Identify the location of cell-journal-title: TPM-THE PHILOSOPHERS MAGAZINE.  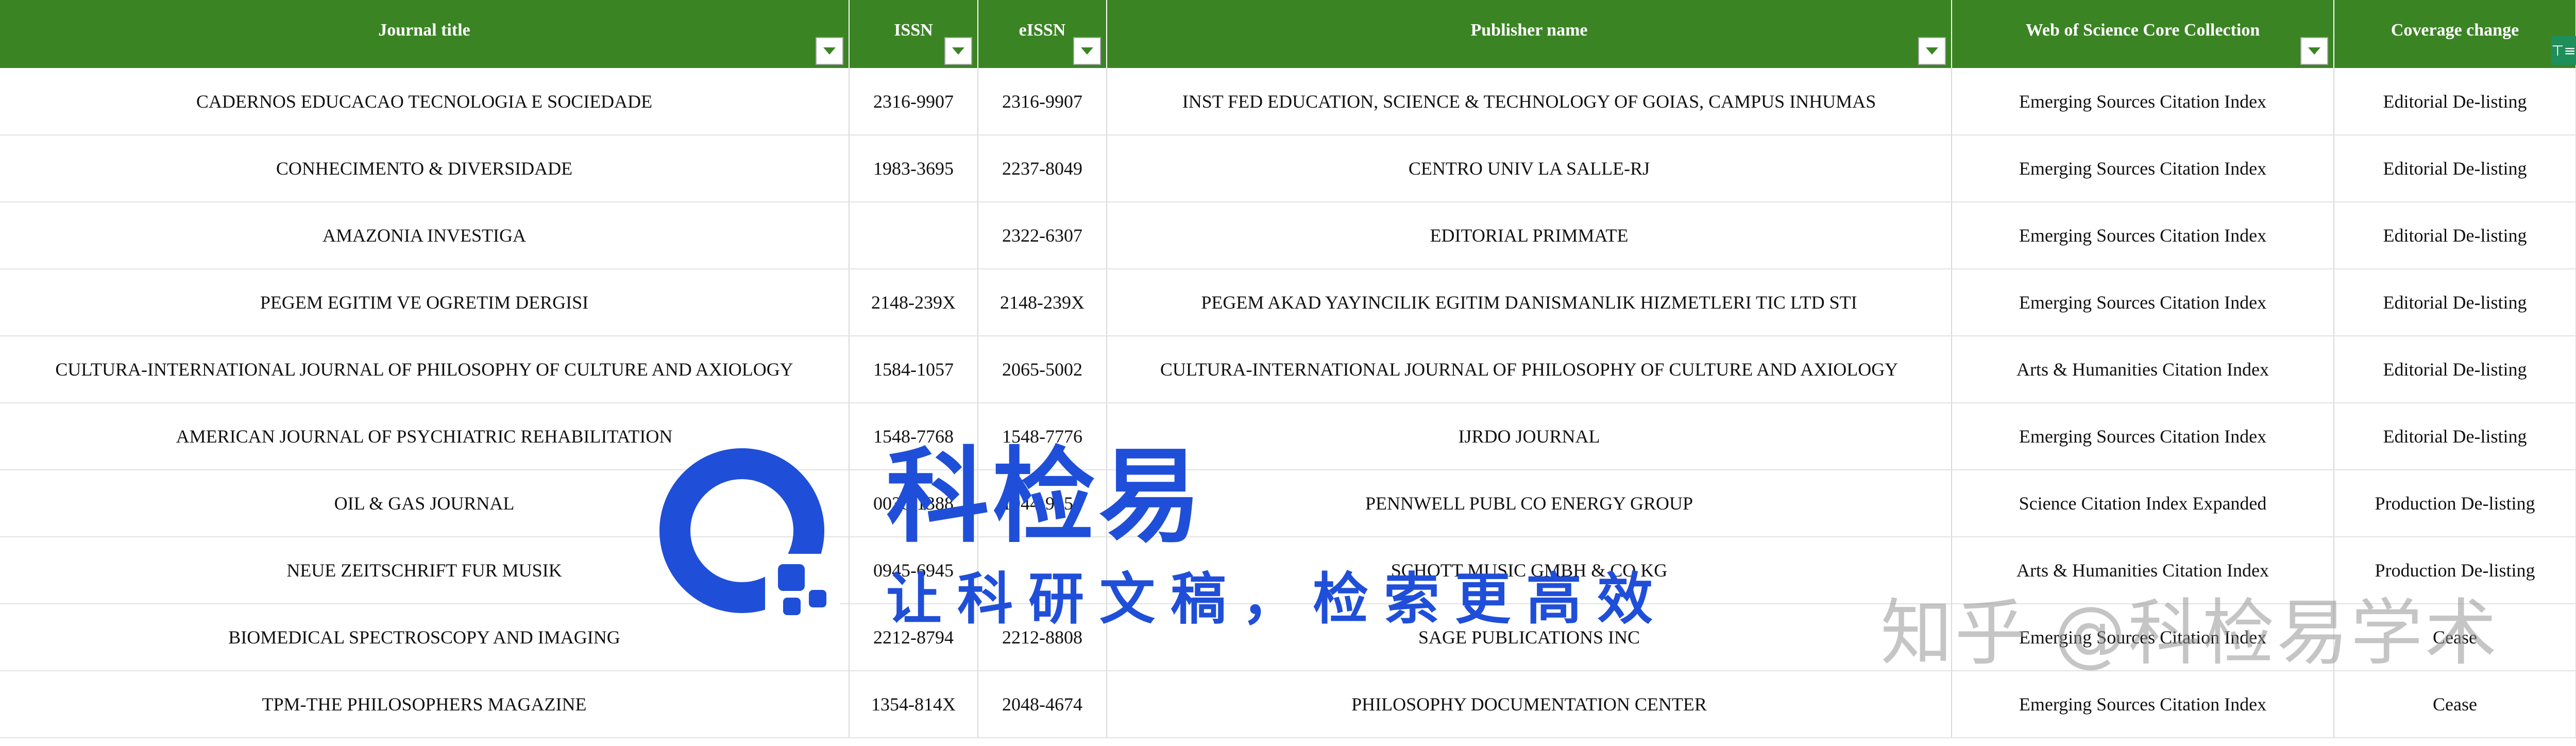
(425, 704).